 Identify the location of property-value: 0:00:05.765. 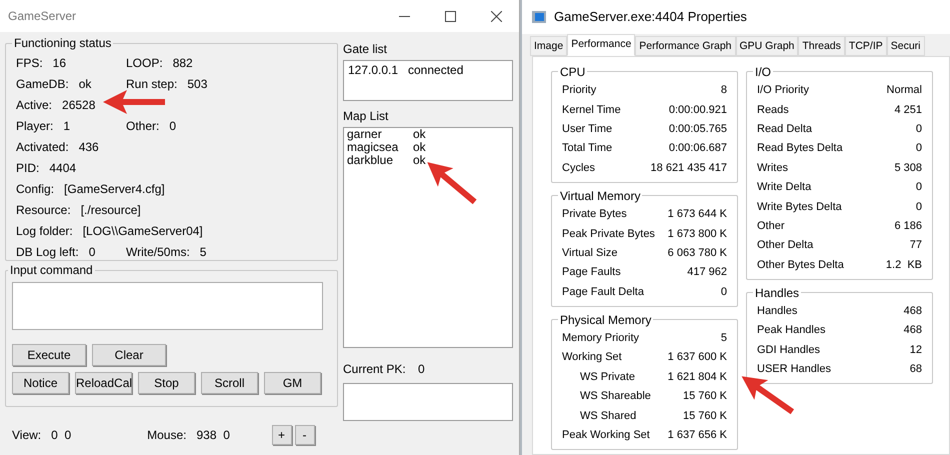
(697, 129).